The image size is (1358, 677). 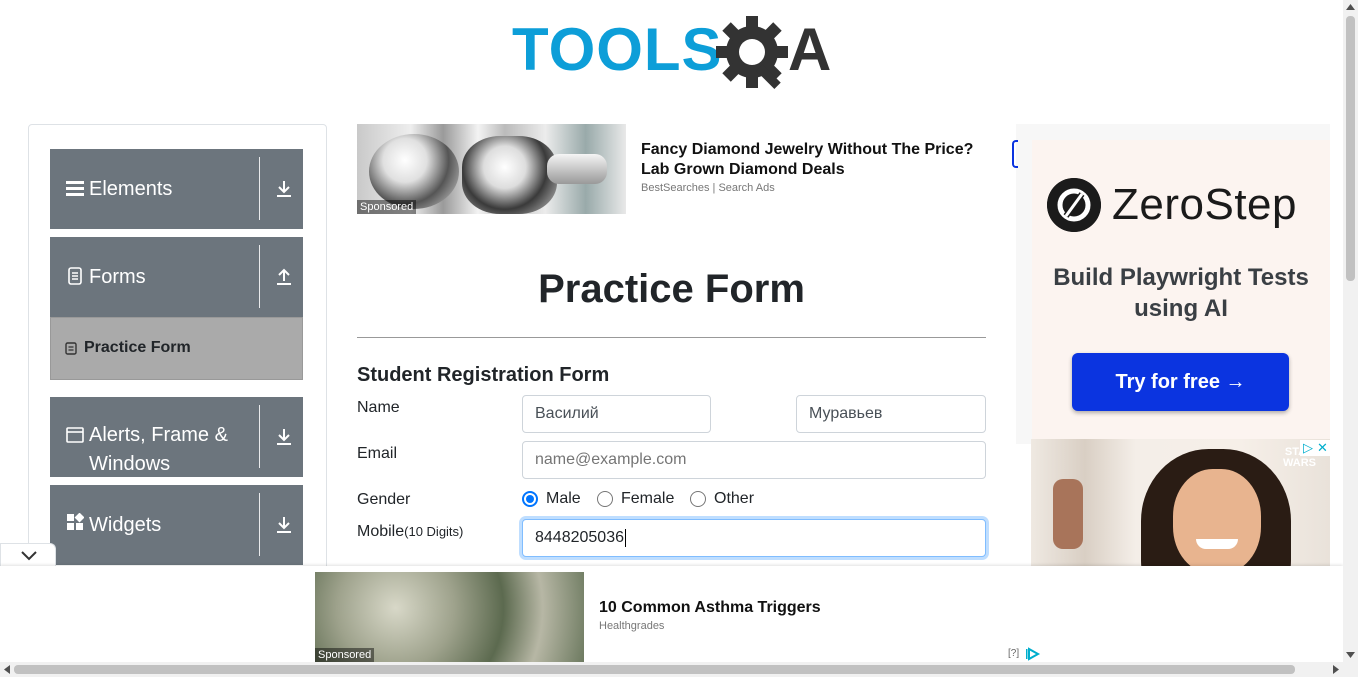 I want to click on ad-image-portrait: STAR WARS, so click(x=1180, y=504).